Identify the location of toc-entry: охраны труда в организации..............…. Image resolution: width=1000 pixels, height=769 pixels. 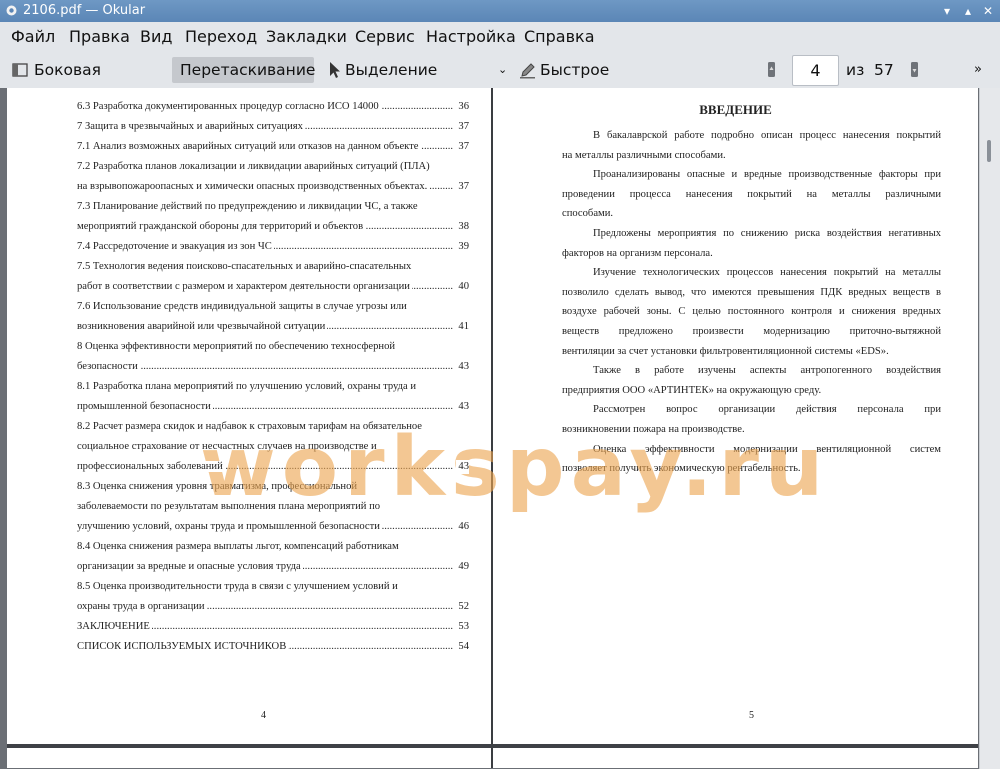
(273, 607).